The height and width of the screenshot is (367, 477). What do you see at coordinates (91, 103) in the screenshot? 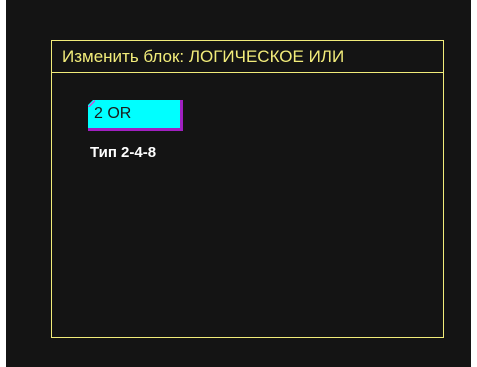
I see `corner-notch-icon` at bounding box center [91, 103].